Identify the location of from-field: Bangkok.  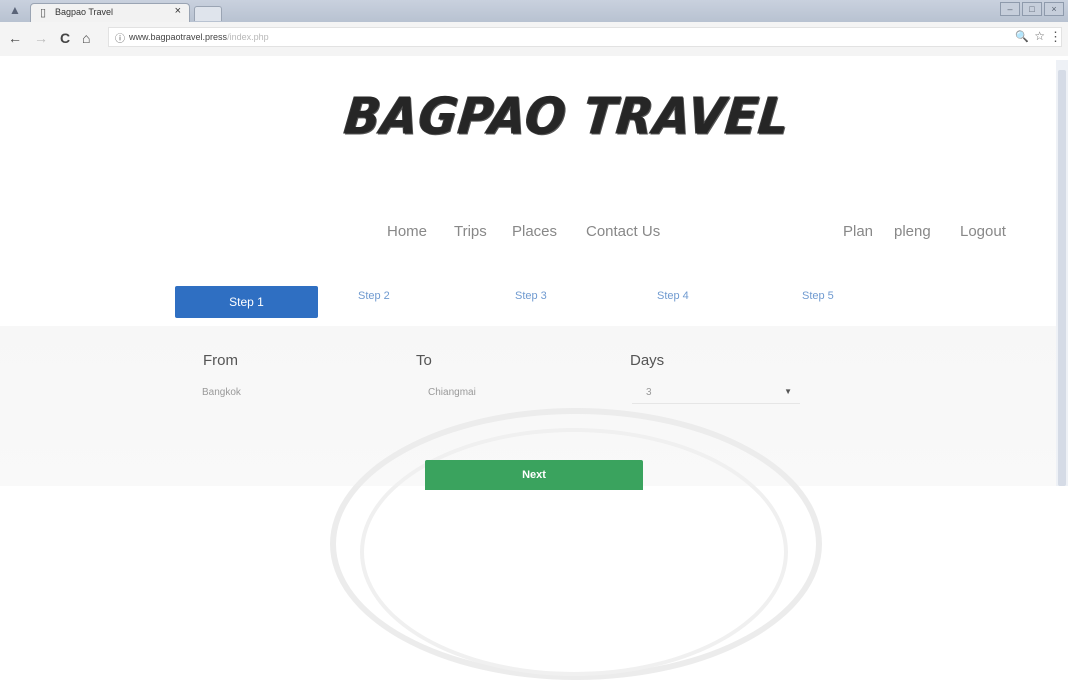
(221, 392).